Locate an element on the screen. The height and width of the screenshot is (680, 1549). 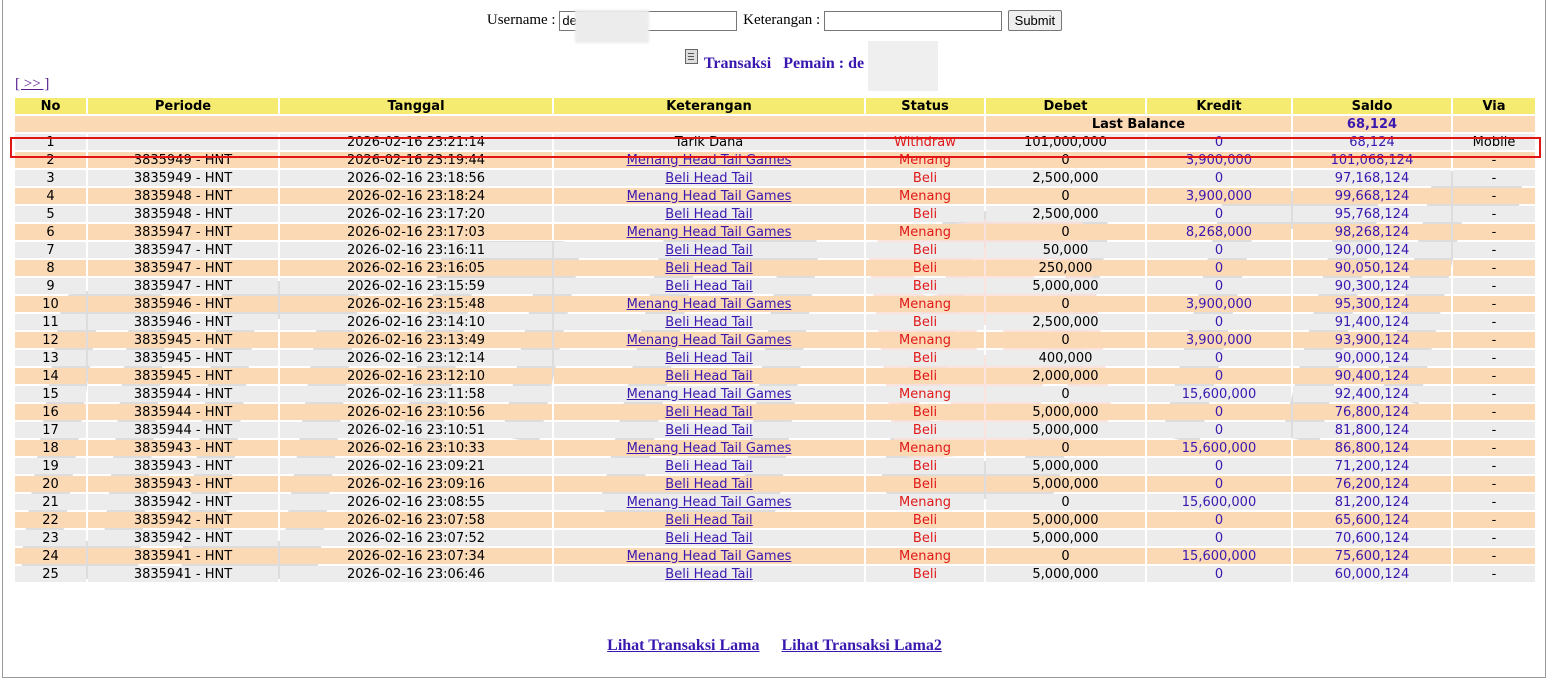
row-saldo: 90,300,124 is located at coordinates (1372, 286).